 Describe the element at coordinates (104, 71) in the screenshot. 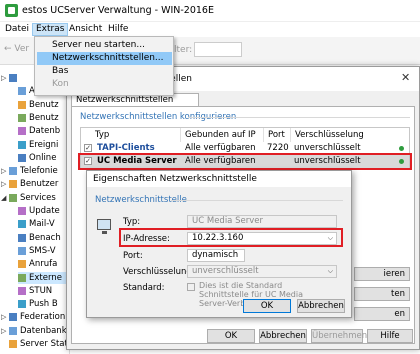

I see `menu-item-bas: Bas` at that location.